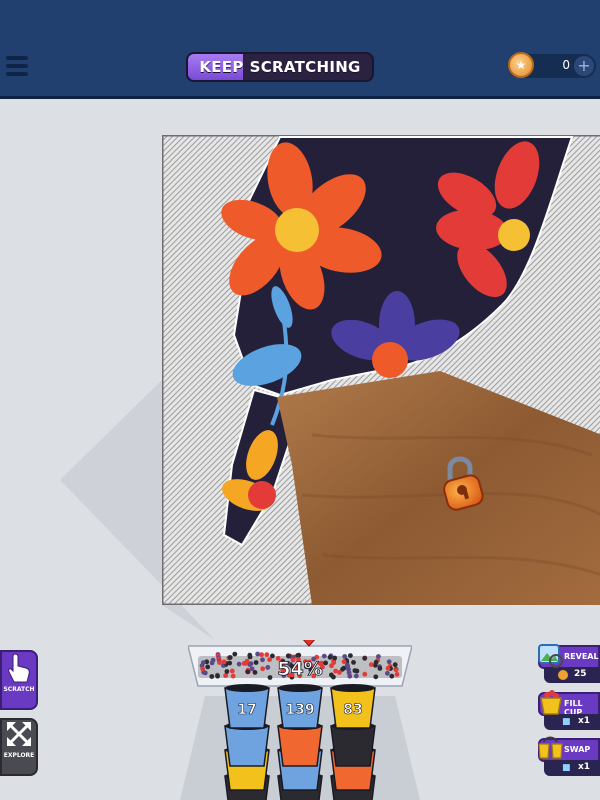 The height and width of the screenshot is (800, 600). I want to click on fill-cup-count: x1, so click(584, 721).